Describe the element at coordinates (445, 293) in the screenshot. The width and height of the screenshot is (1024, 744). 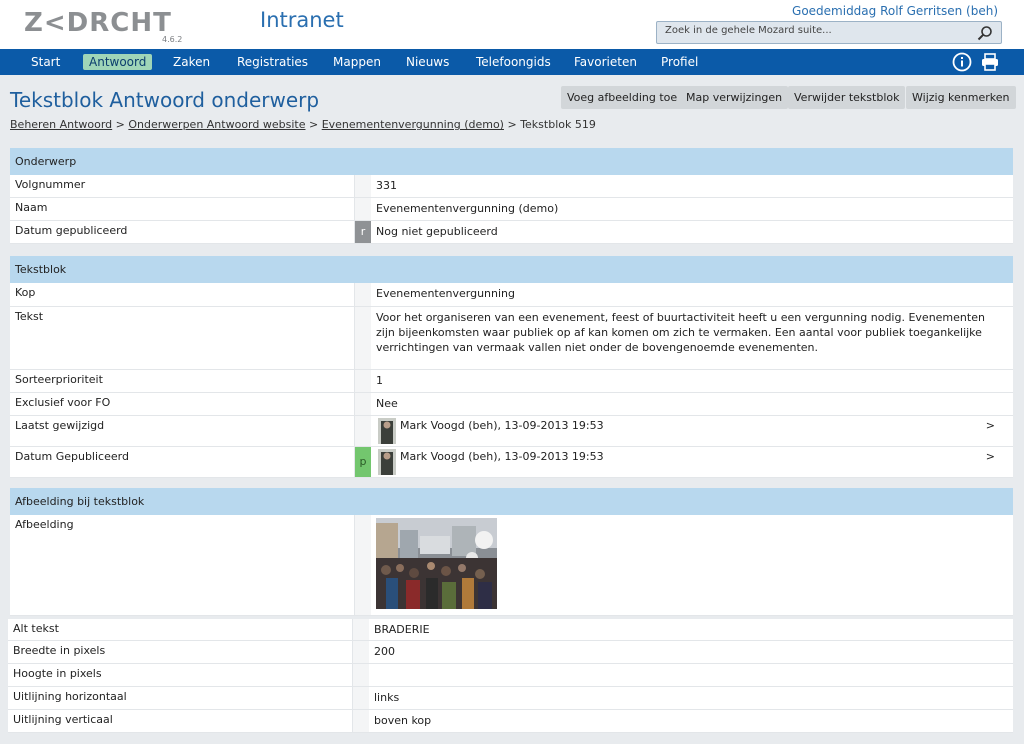
I see `field-value: Evenementenvergunning` at that location.